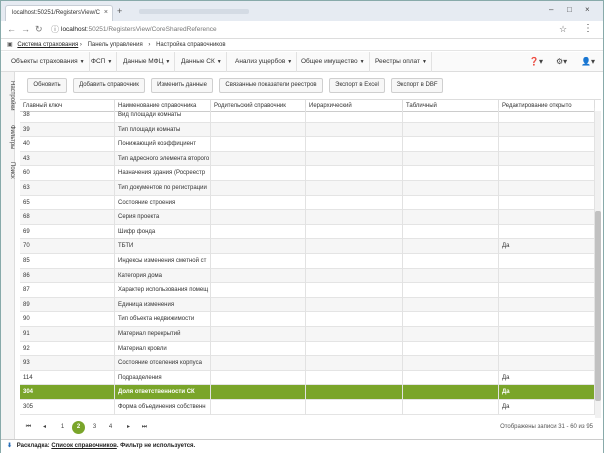 The height and width of the screenshot is (453, 604). What do you see at coordinates (329, 61) in the screenshot?
I see `nav-label: Общее имущество` at bounding box center [329, 61].